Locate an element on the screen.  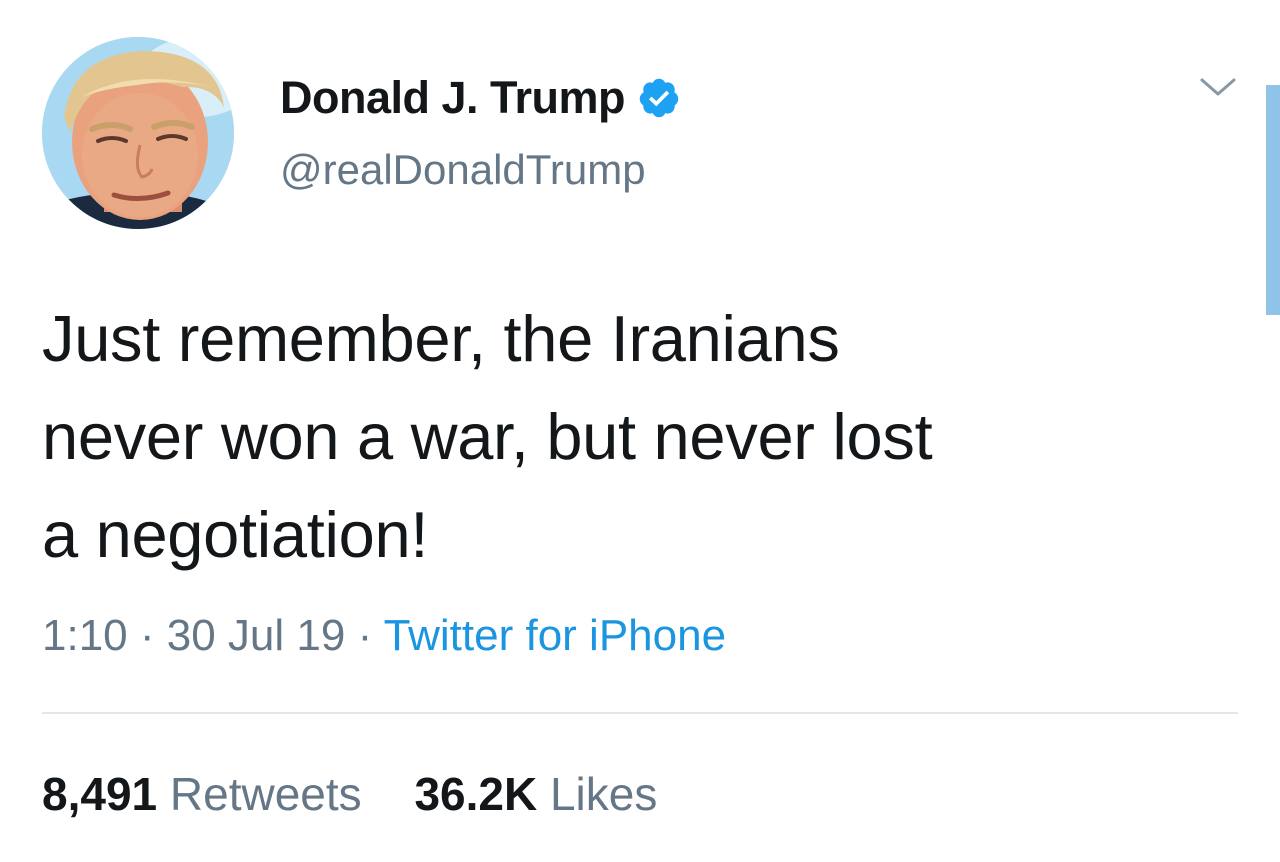
divider is located at coordinates (640, 713).